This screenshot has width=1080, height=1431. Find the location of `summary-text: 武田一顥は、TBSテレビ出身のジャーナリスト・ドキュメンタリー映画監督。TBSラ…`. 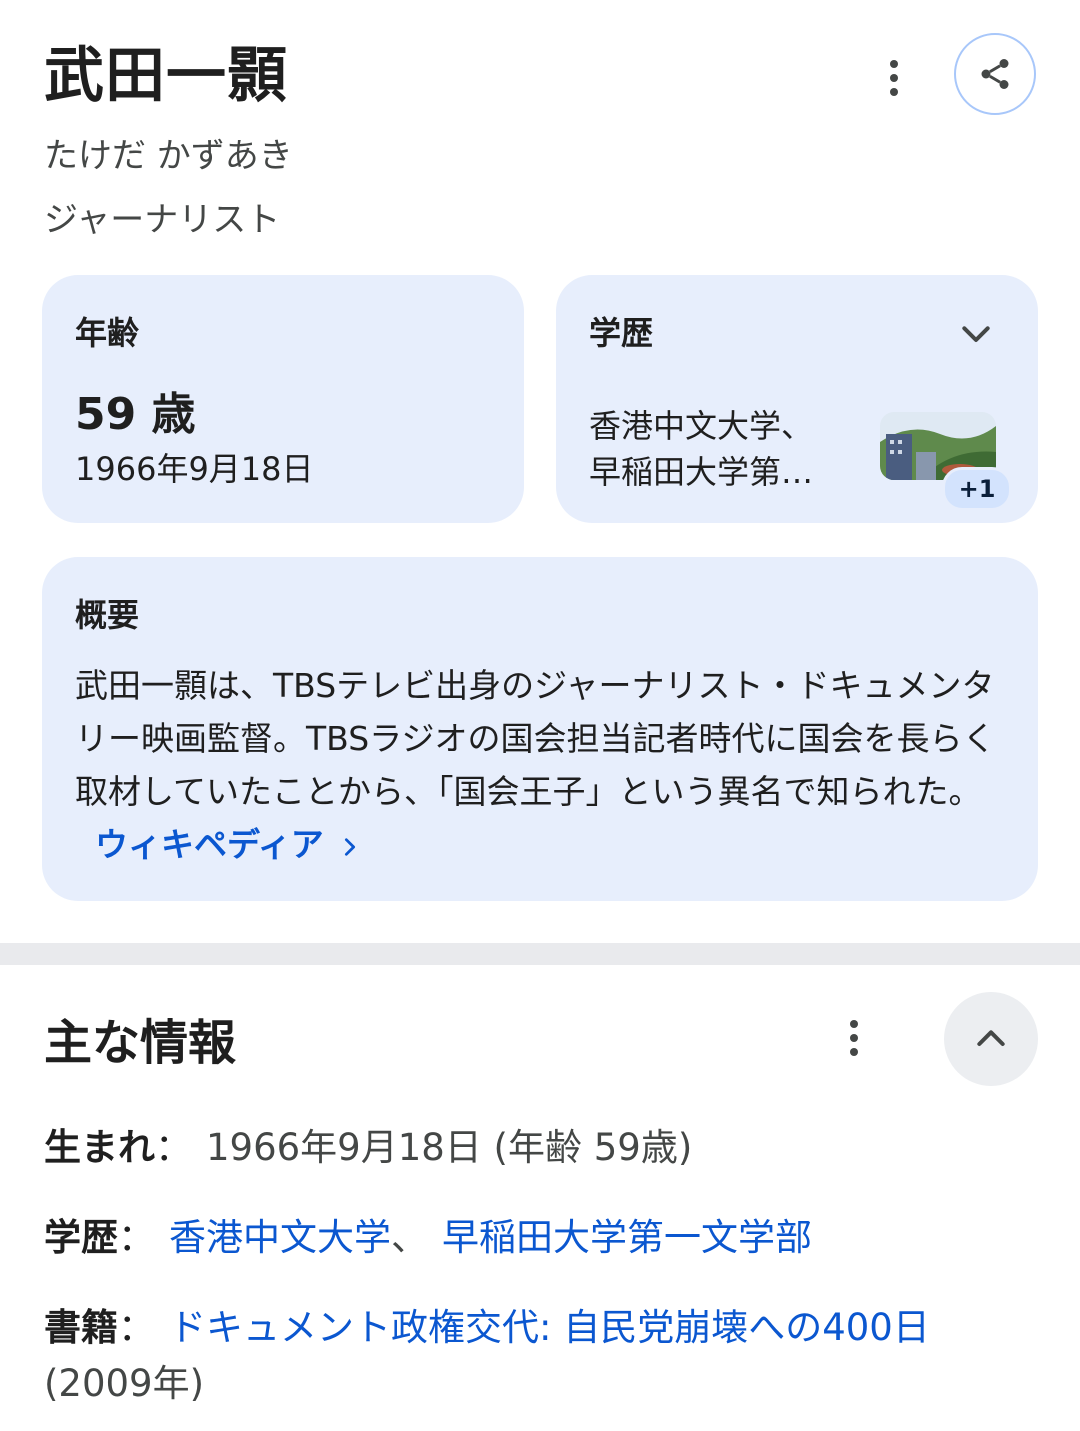

summary-text: 武田一顥は、TBSテレビ出身のジャーナリスト・ドキュメンタリー映画監督。TBSラ… is located at coordinates (540, 765).